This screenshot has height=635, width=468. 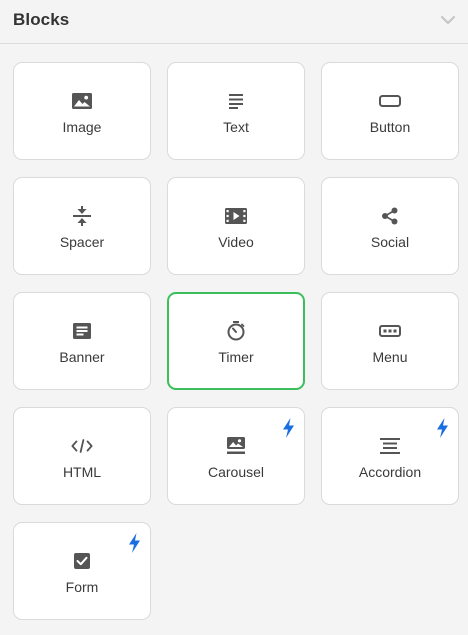 I want to click on banner-icon, so click(x=82, y=331).